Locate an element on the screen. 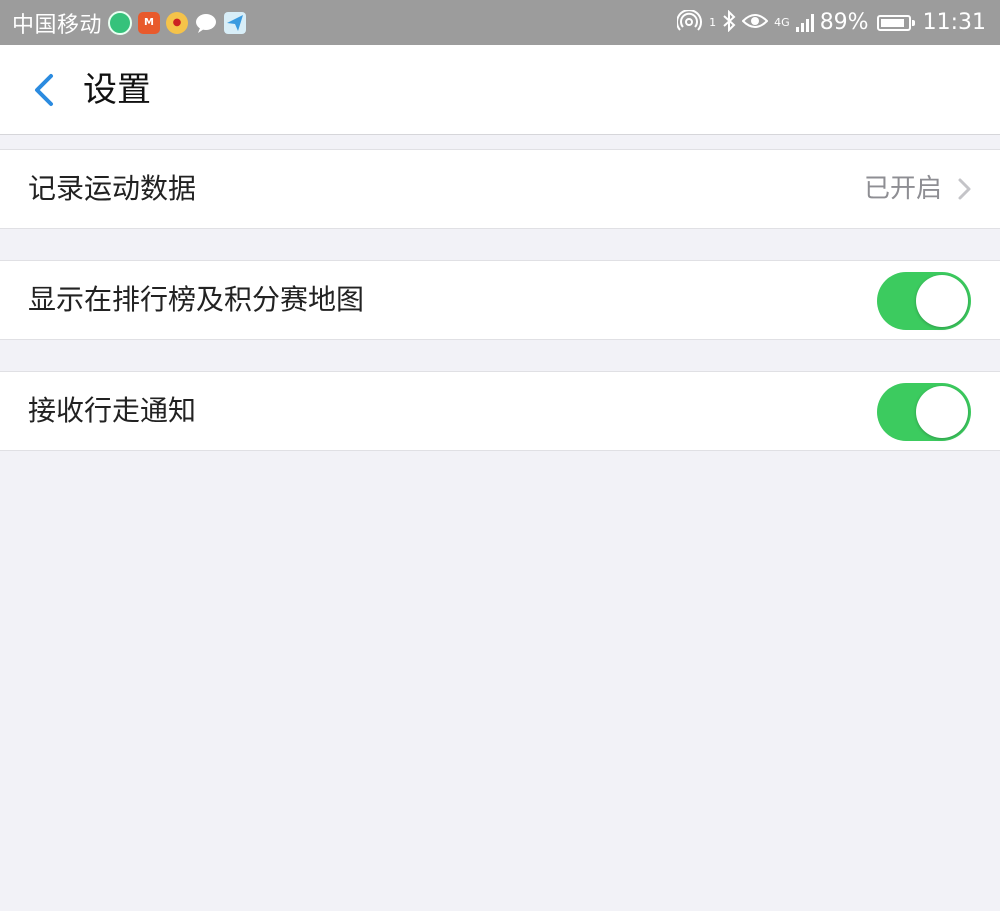 The image size is (1000, 911). carrier-name: 中国移动 is located at coordinates (57, 25).